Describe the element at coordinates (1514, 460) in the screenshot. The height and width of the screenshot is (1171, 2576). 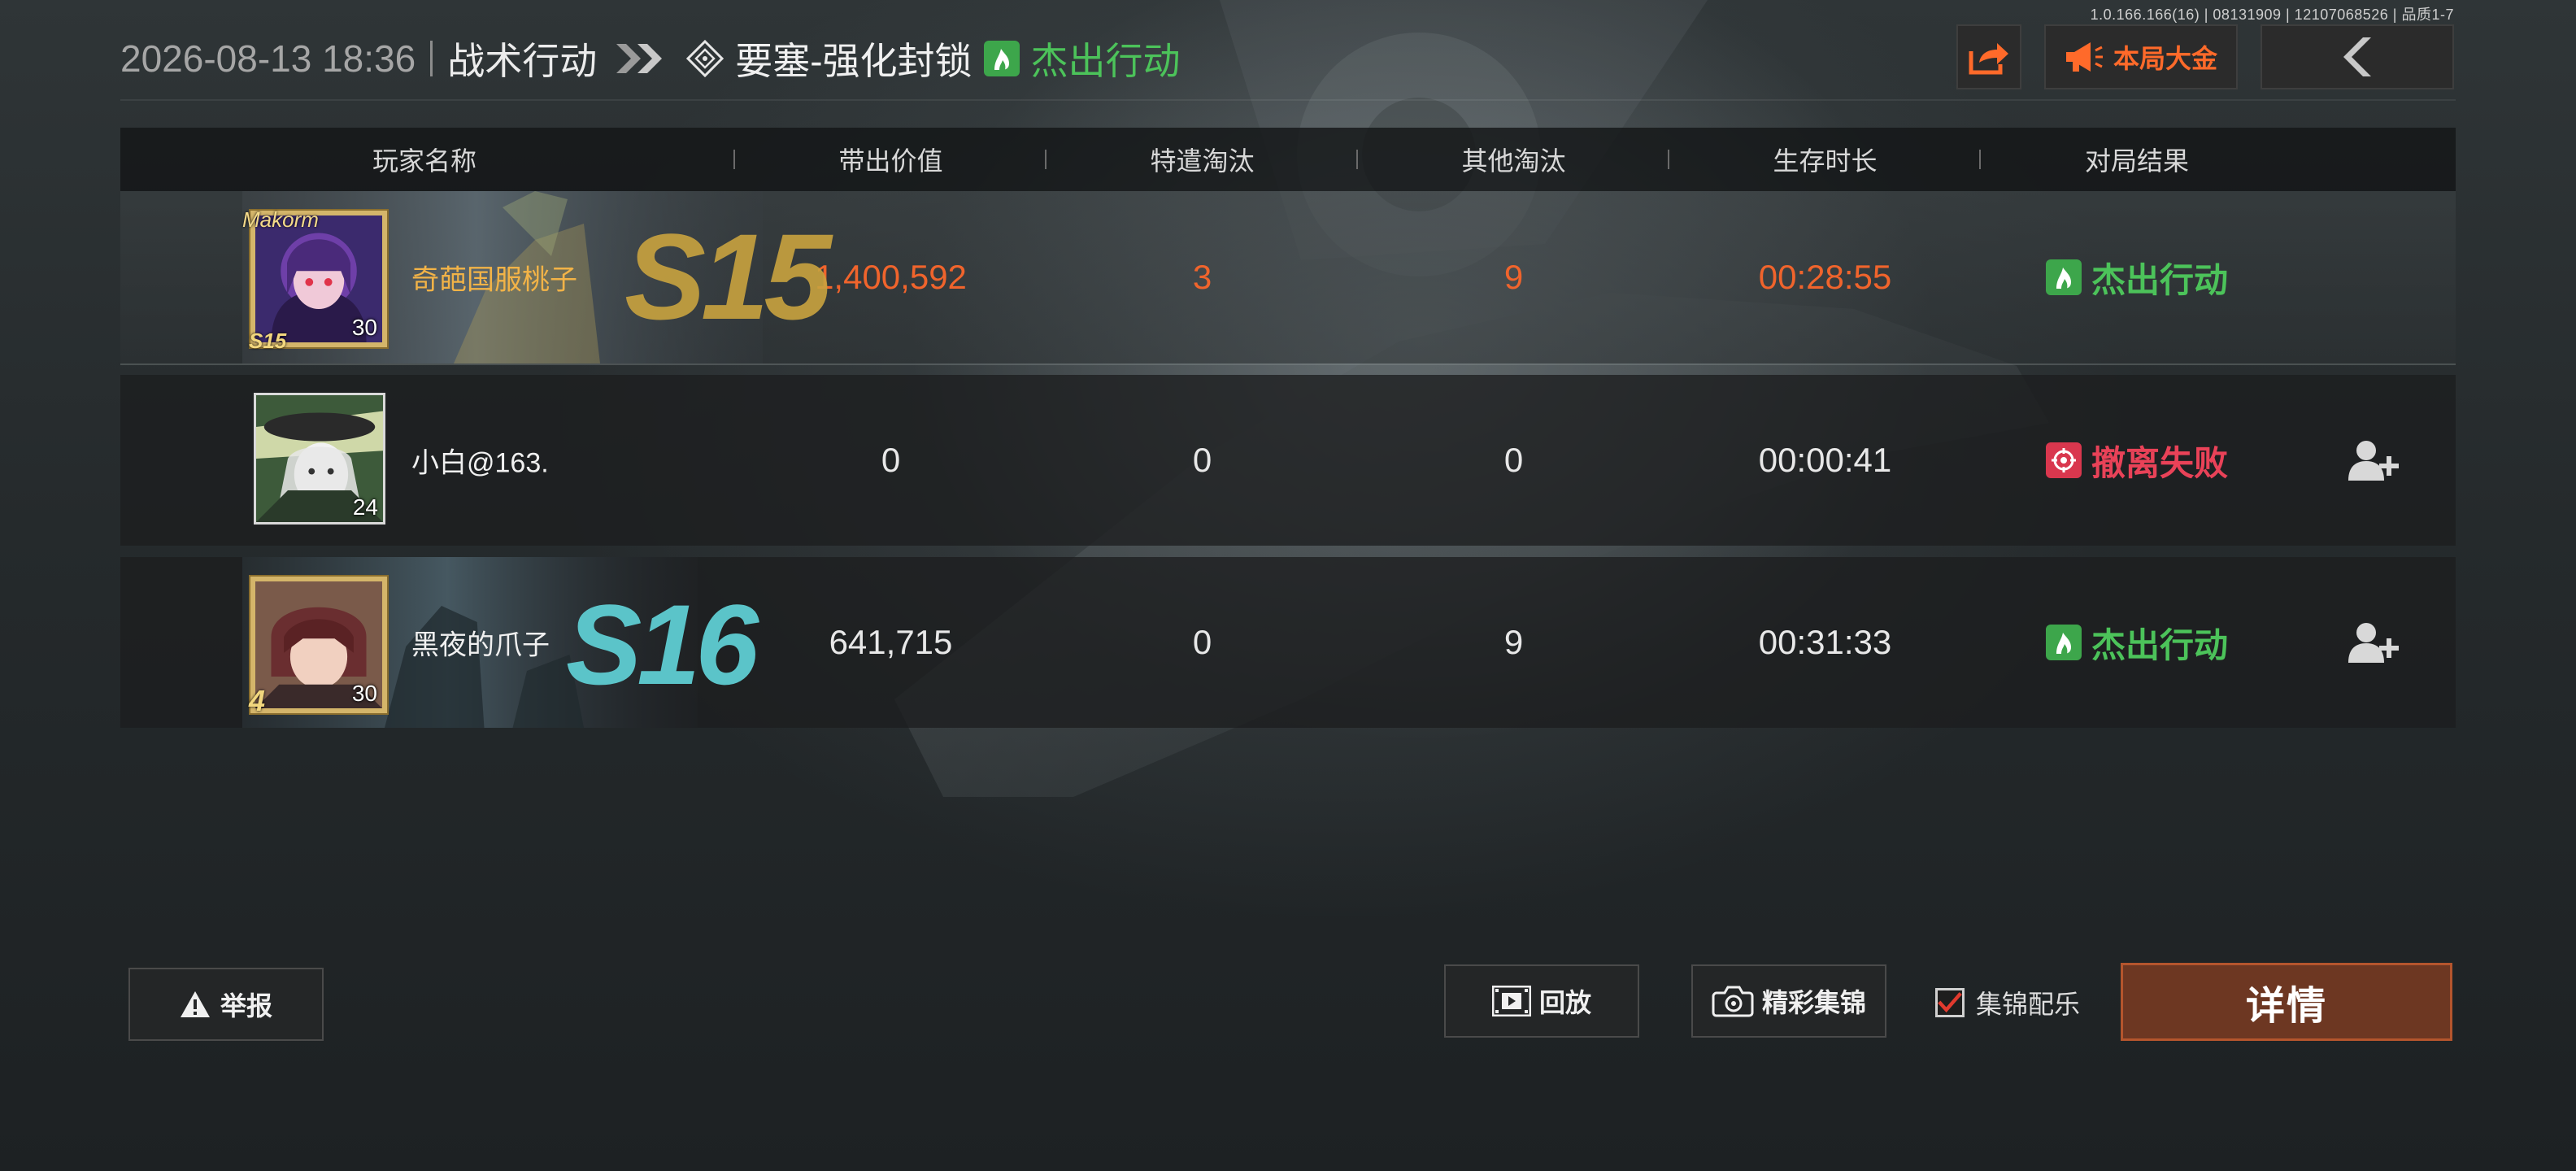
I see `other-kills: 0` at that location.